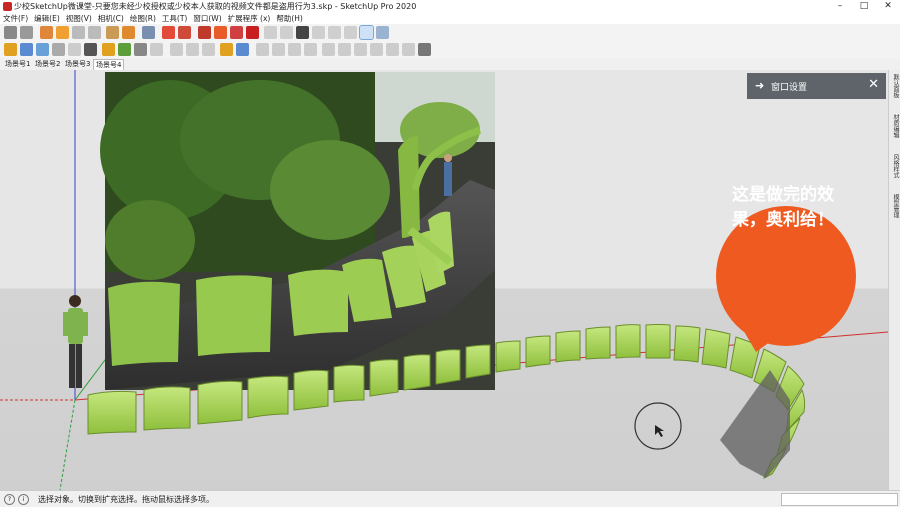  What do you see at coordinates (236, 32) in the screenshot?
I see `folder-red-icon` at bounding box center [236, 32].